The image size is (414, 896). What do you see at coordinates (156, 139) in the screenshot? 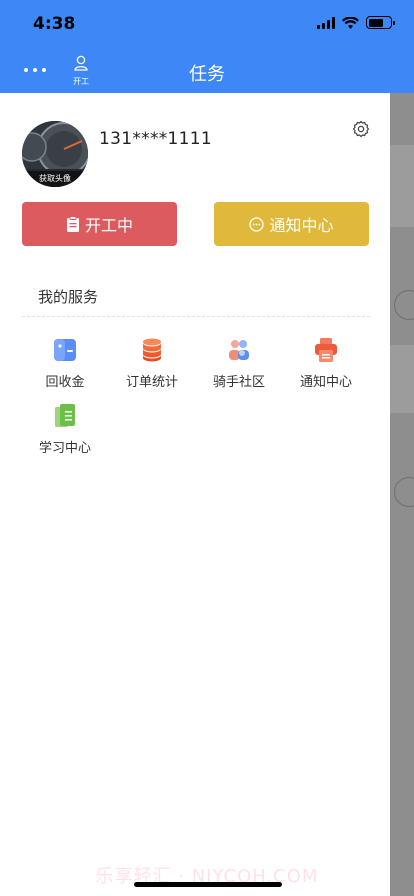
I see `phone-number: 131****1111` at bounding box center [156, 139].